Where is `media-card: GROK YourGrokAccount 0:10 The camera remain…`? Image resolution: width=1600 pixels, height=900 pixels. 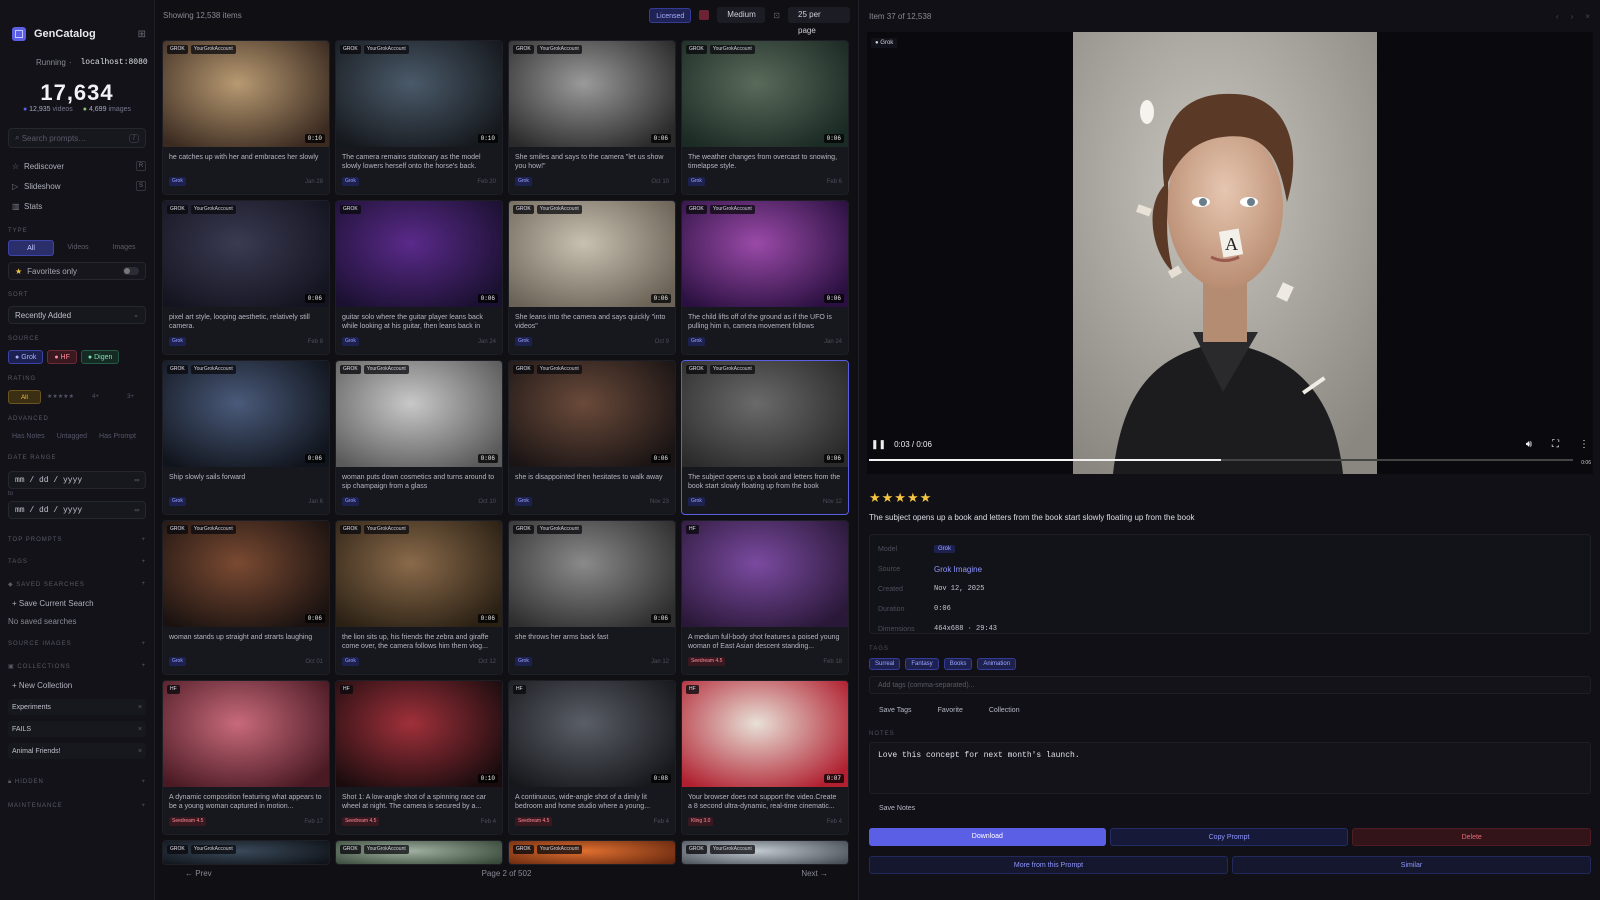 media-card: GROK YourGrokAccount 0:10 The camera remain… is located at coordinates (419, 117).